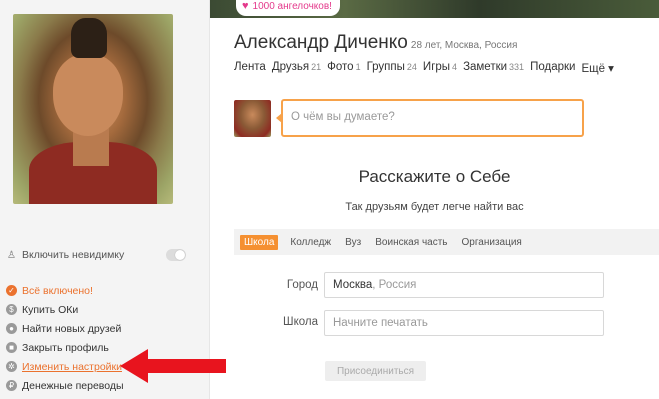  I want to click on gear-icon: ✲, so click(11, 366).